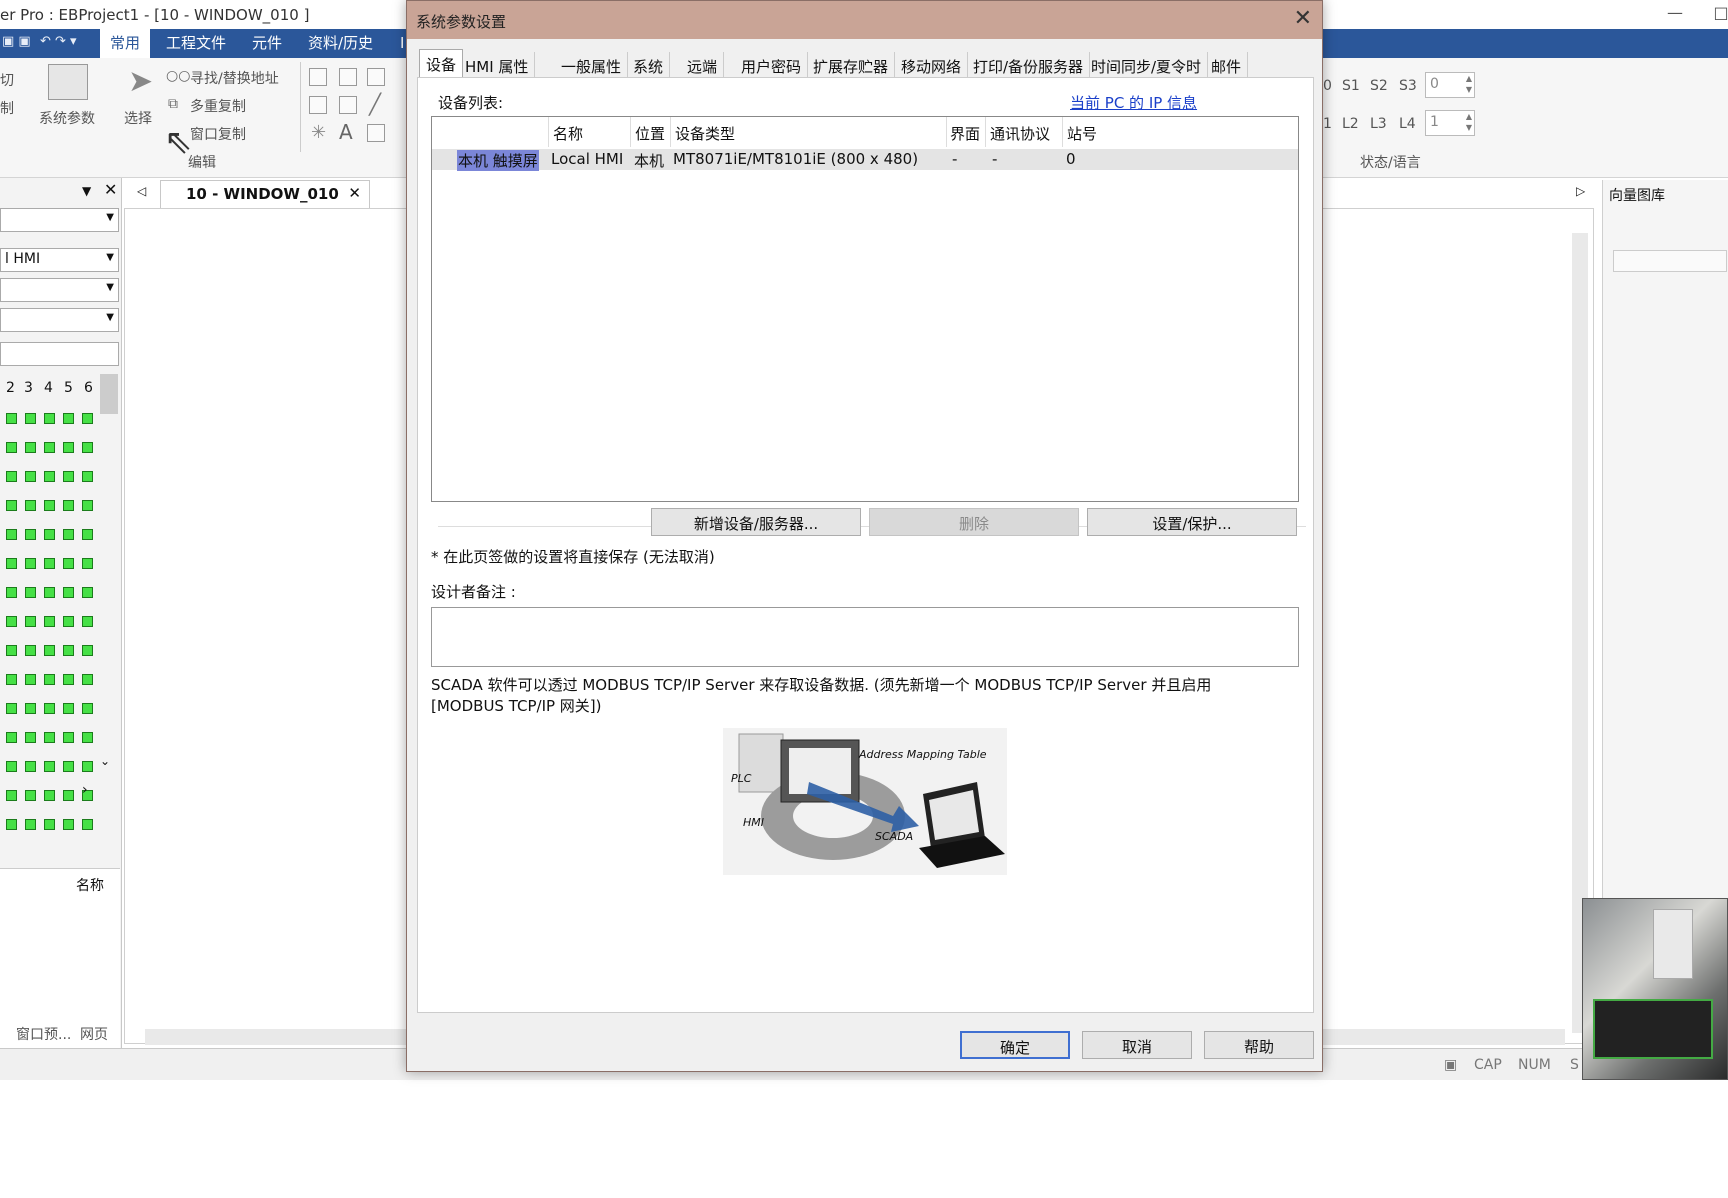 The width and height of the screenshot is (1728, 1198). What do you see at coordinates (1408, 86) in the screenshot?
I see `state-s3: S3` at bounding box center [1408, 86].